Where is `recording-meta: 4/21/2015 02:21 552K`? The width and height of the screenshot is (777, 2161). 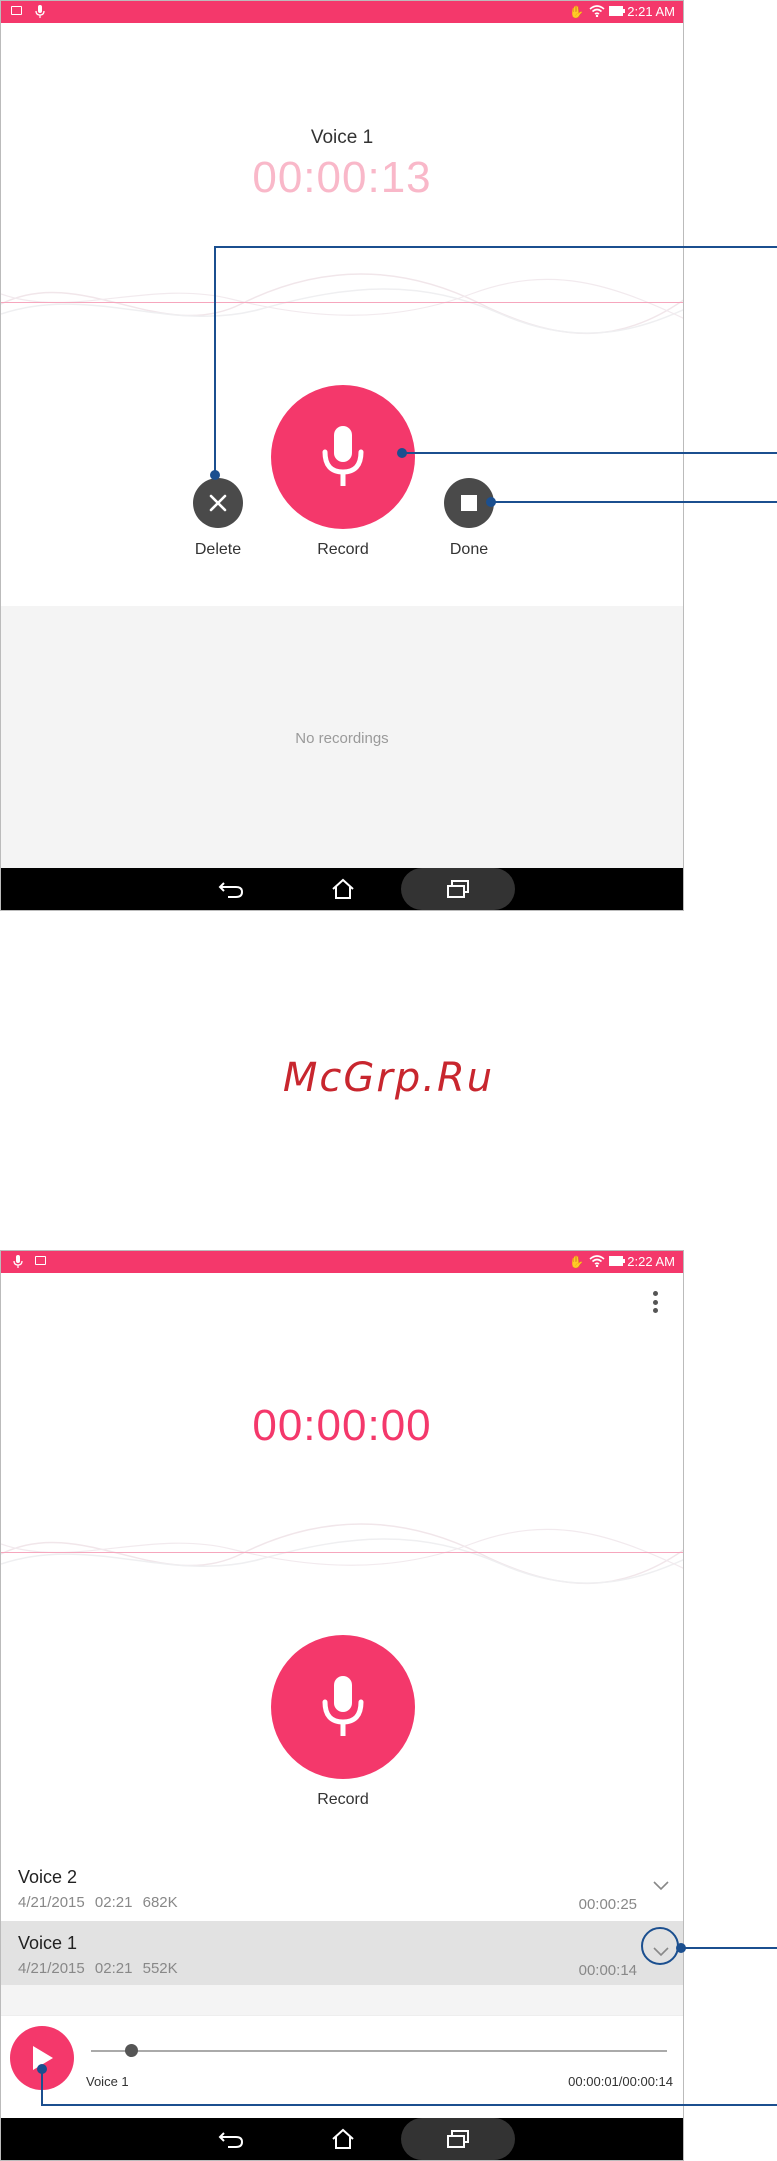
recording-meta: 4/21/2015 02:21 552K is located at coordinates (98, 1968).